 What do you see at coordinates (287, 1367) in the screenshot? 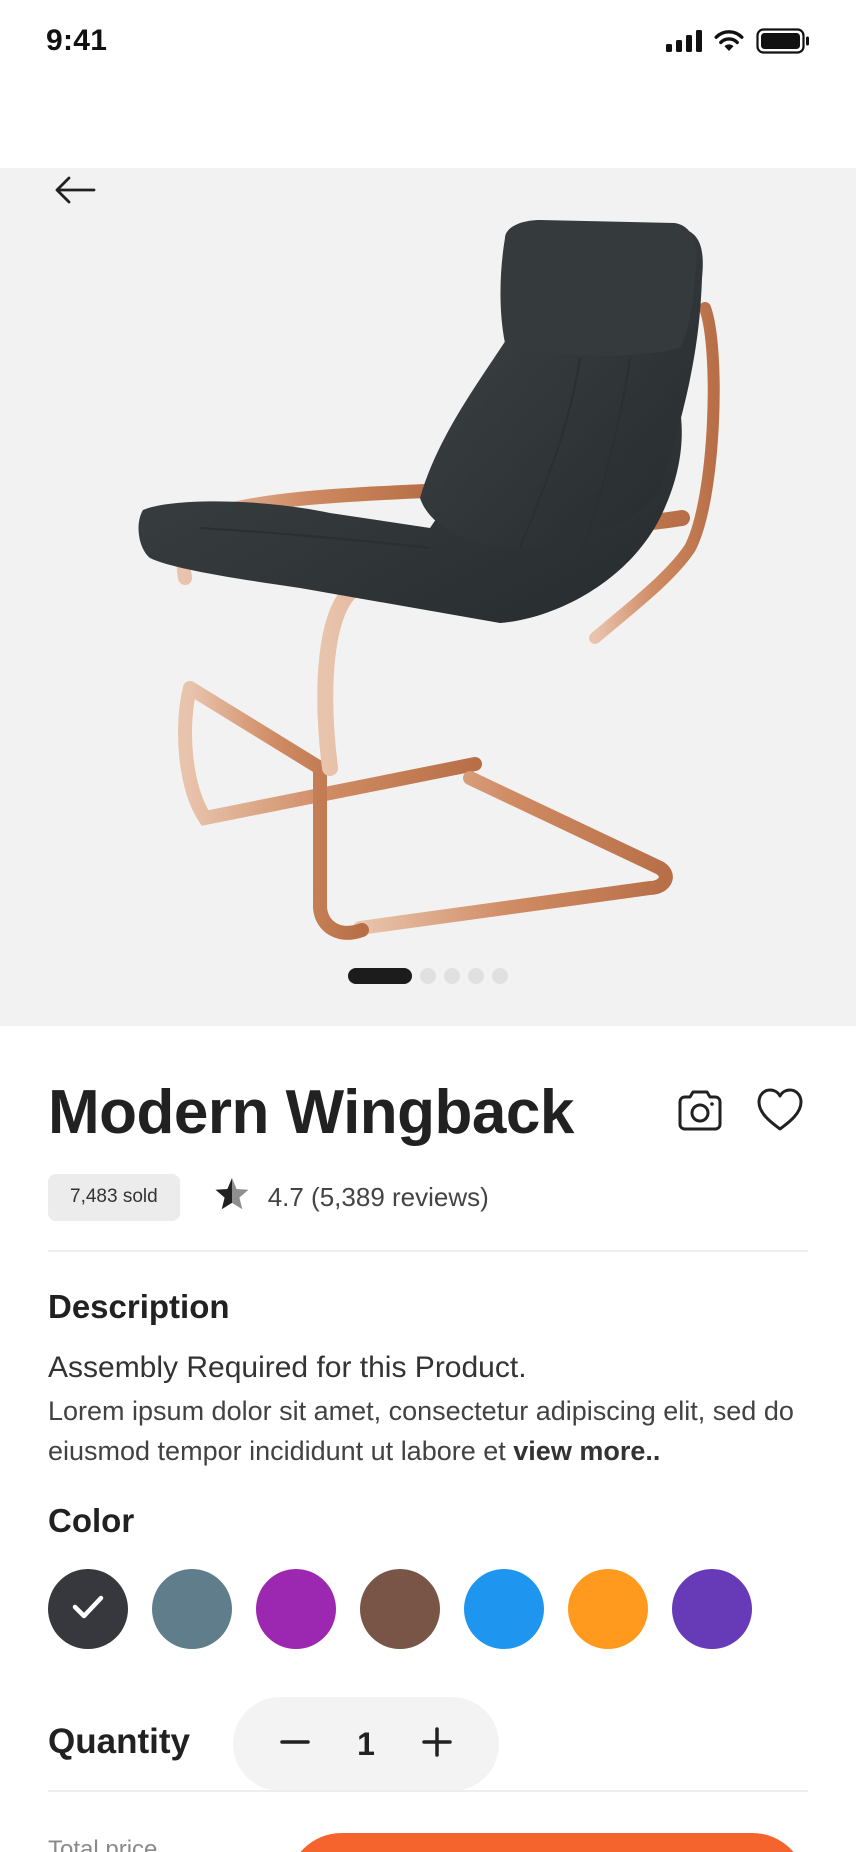
I see `description-heading: Assembly Required for this Product.` at bounding box center [287, 1367].